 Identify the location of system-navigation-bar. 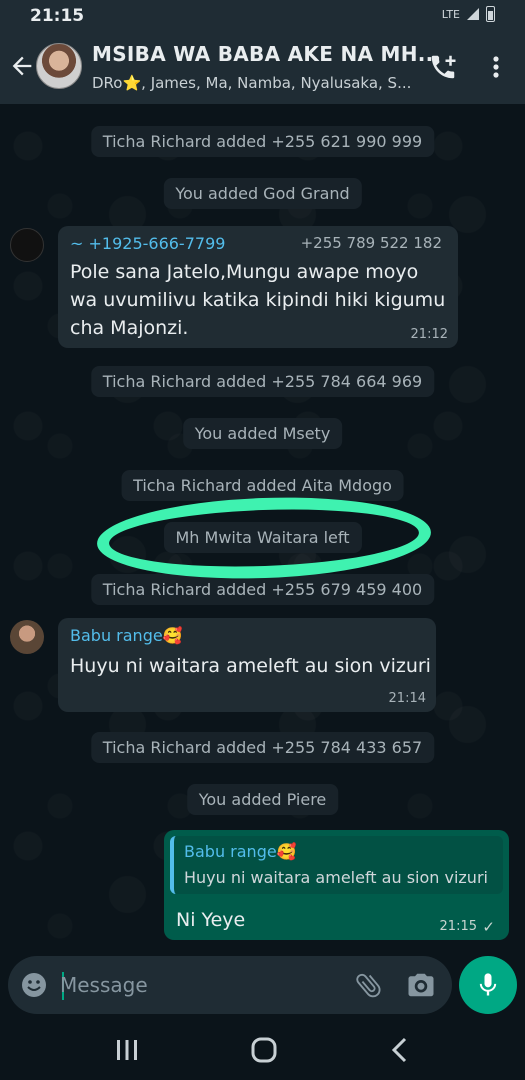
(262, 1050).